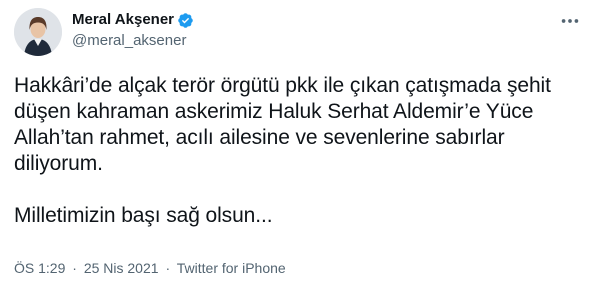 This screenshot has height=286, width=595. I want to click on tweet-source: Twitter for iPhone, so click(231, 268).